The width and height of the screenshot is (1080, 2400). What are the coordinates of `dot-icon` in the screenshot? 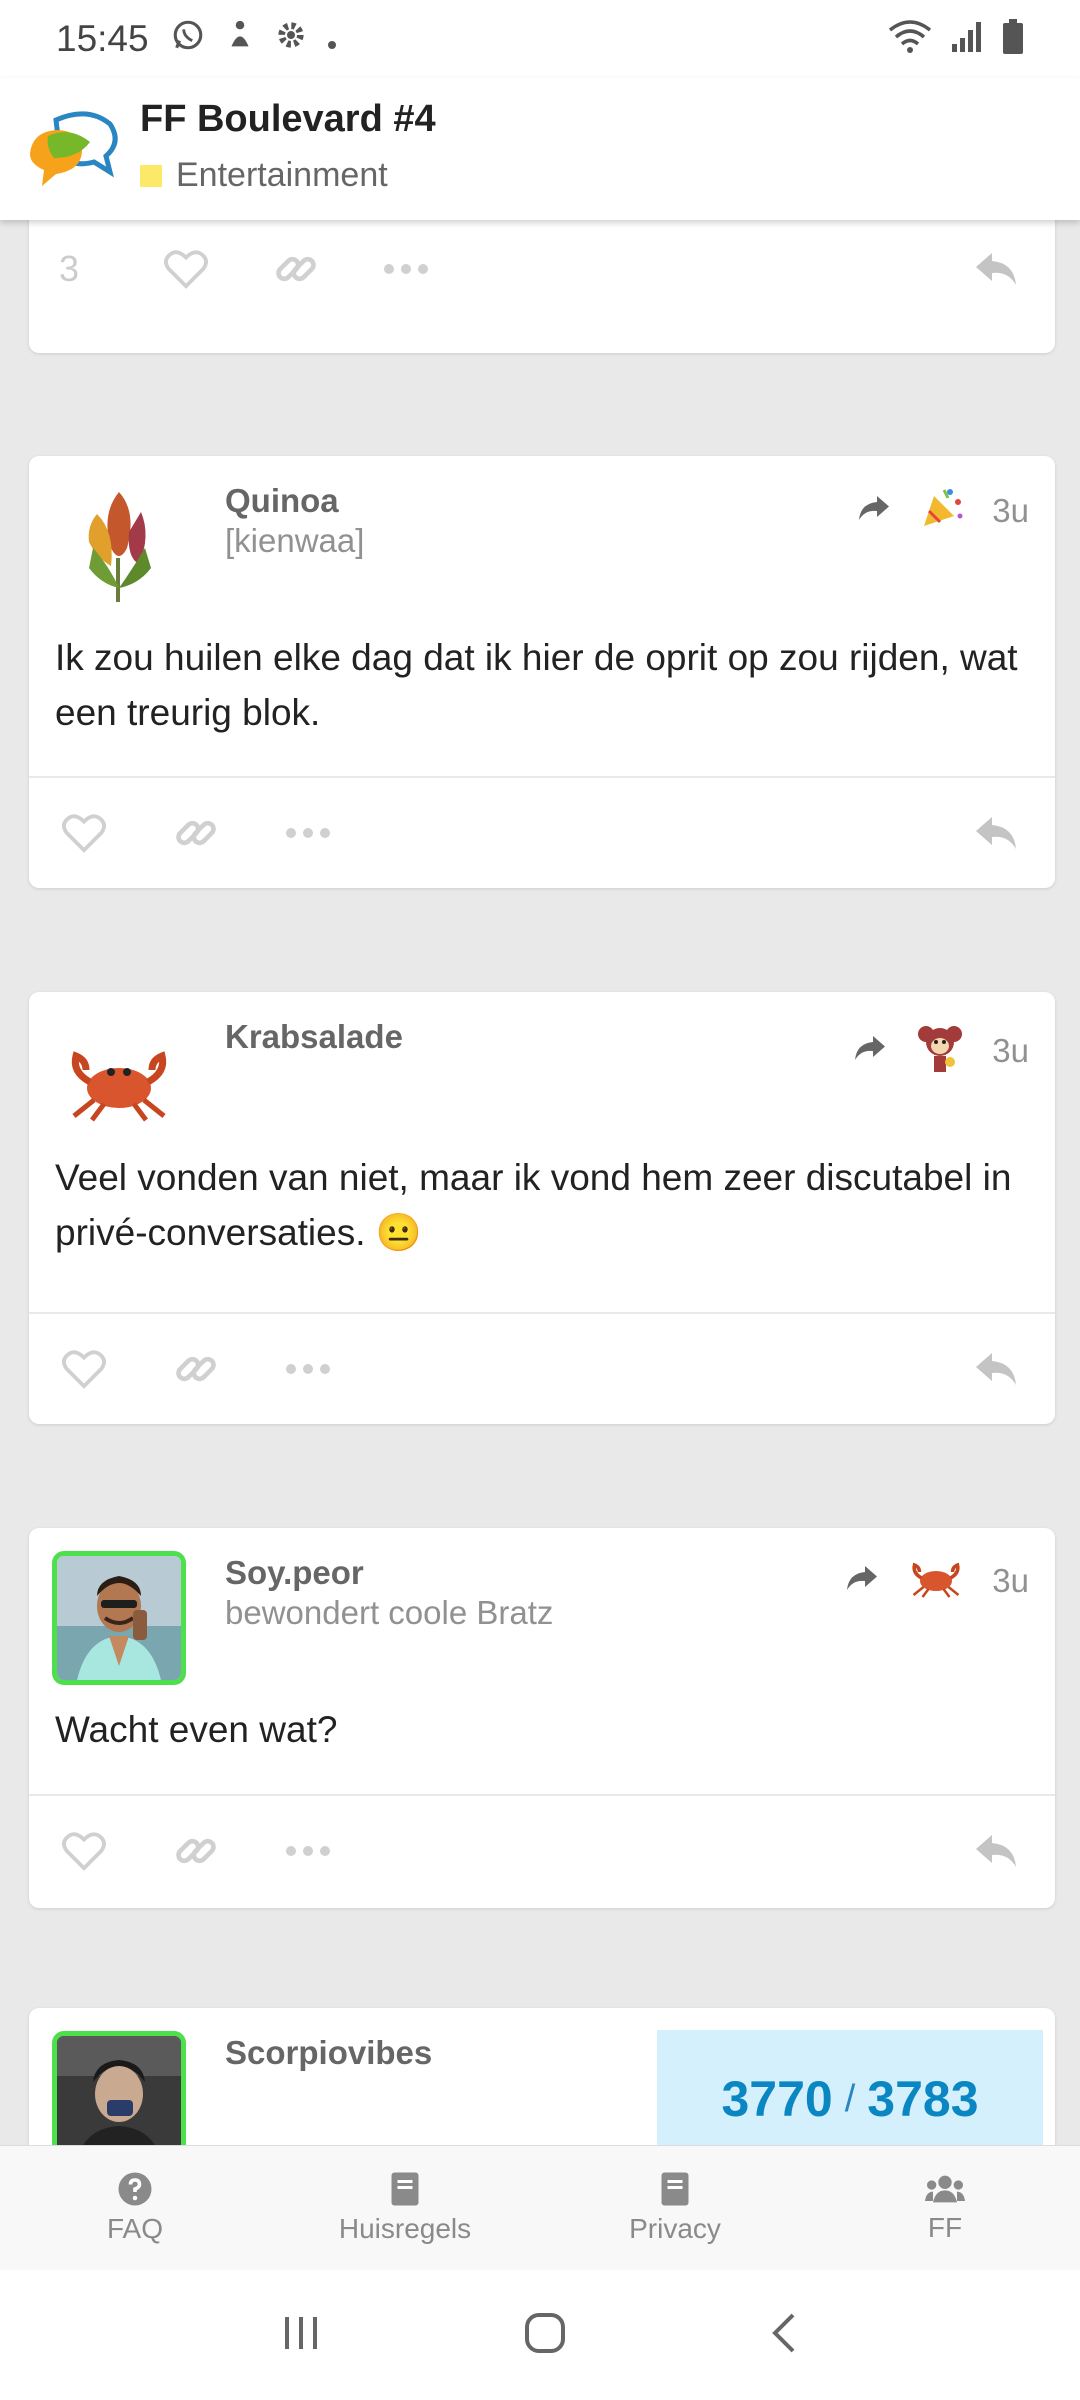 It's located at (332, 39).